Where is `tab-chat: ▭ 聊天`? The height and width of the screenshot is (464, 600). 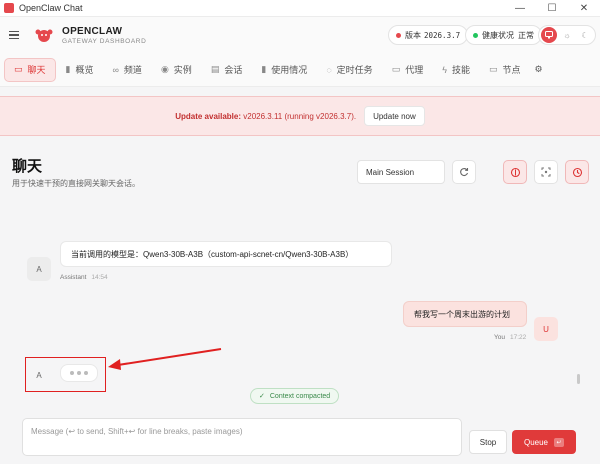 tab-chat: ▭ 聊天 is located at coordinates (30, 69).